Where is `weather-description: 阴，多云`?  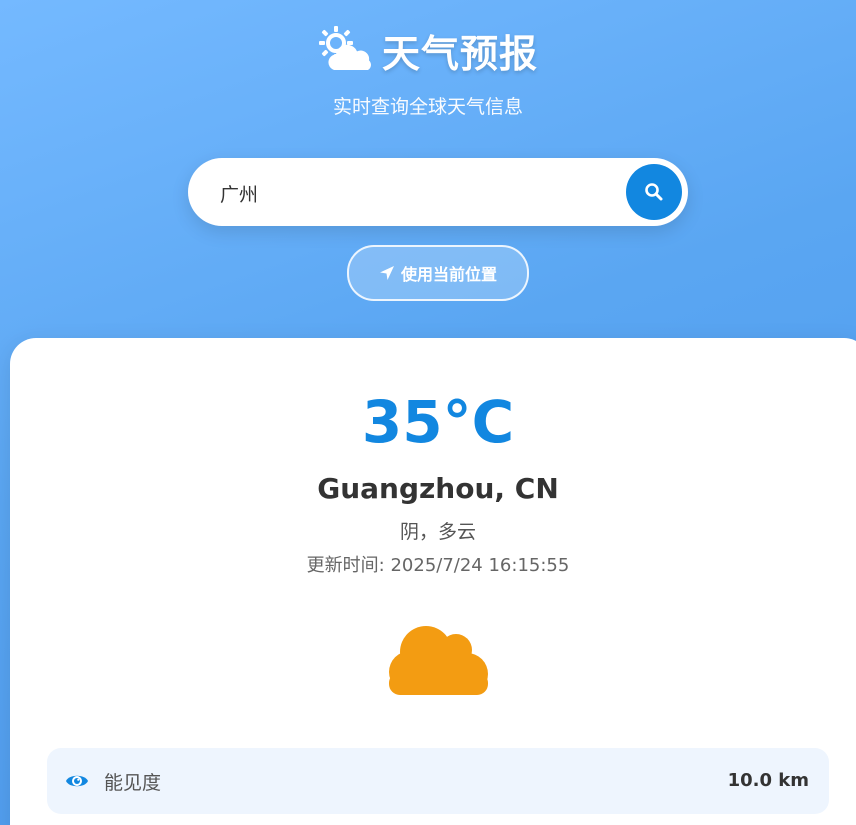 weather-description: 阴，多云 is located at coordinates (437, 532).